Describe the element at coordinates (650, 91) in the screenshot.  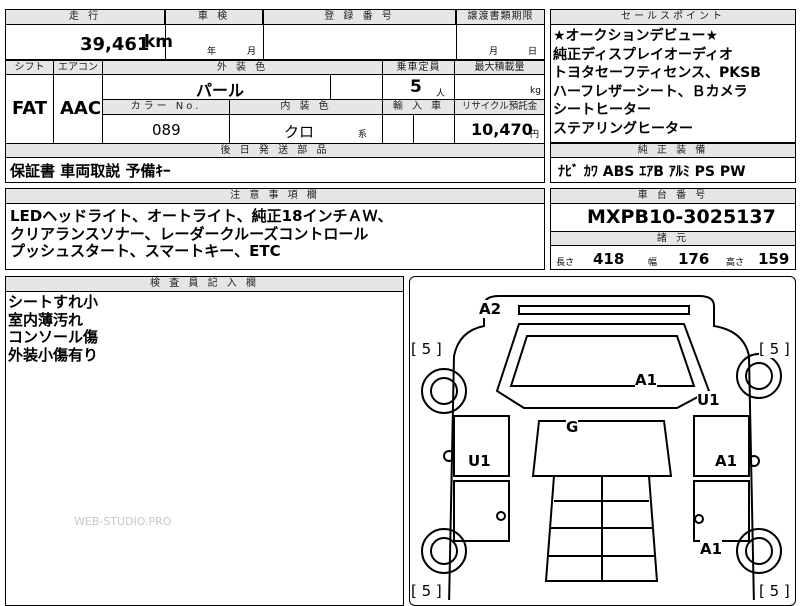
I see `sales-point-line: ハーフレザーシート、Ｂカメラ` at that location.